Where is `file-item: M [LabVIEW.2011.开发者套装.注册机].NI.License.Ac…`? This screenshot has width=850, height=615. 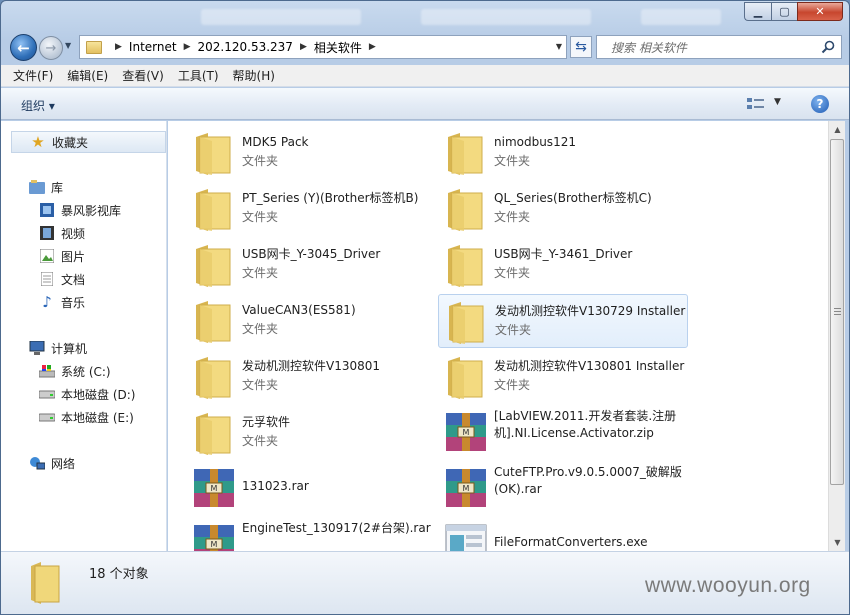 file-item: M [LabVIEW.2011.开发者套装.注册机].NI.License.Ac… is located at coordinates (563, 433).